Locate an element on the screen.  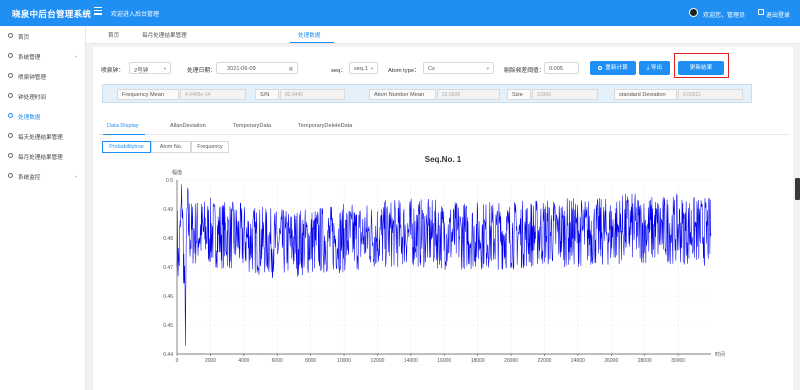
y-tick-label: 0.5 is located at coordinates (169, 181).